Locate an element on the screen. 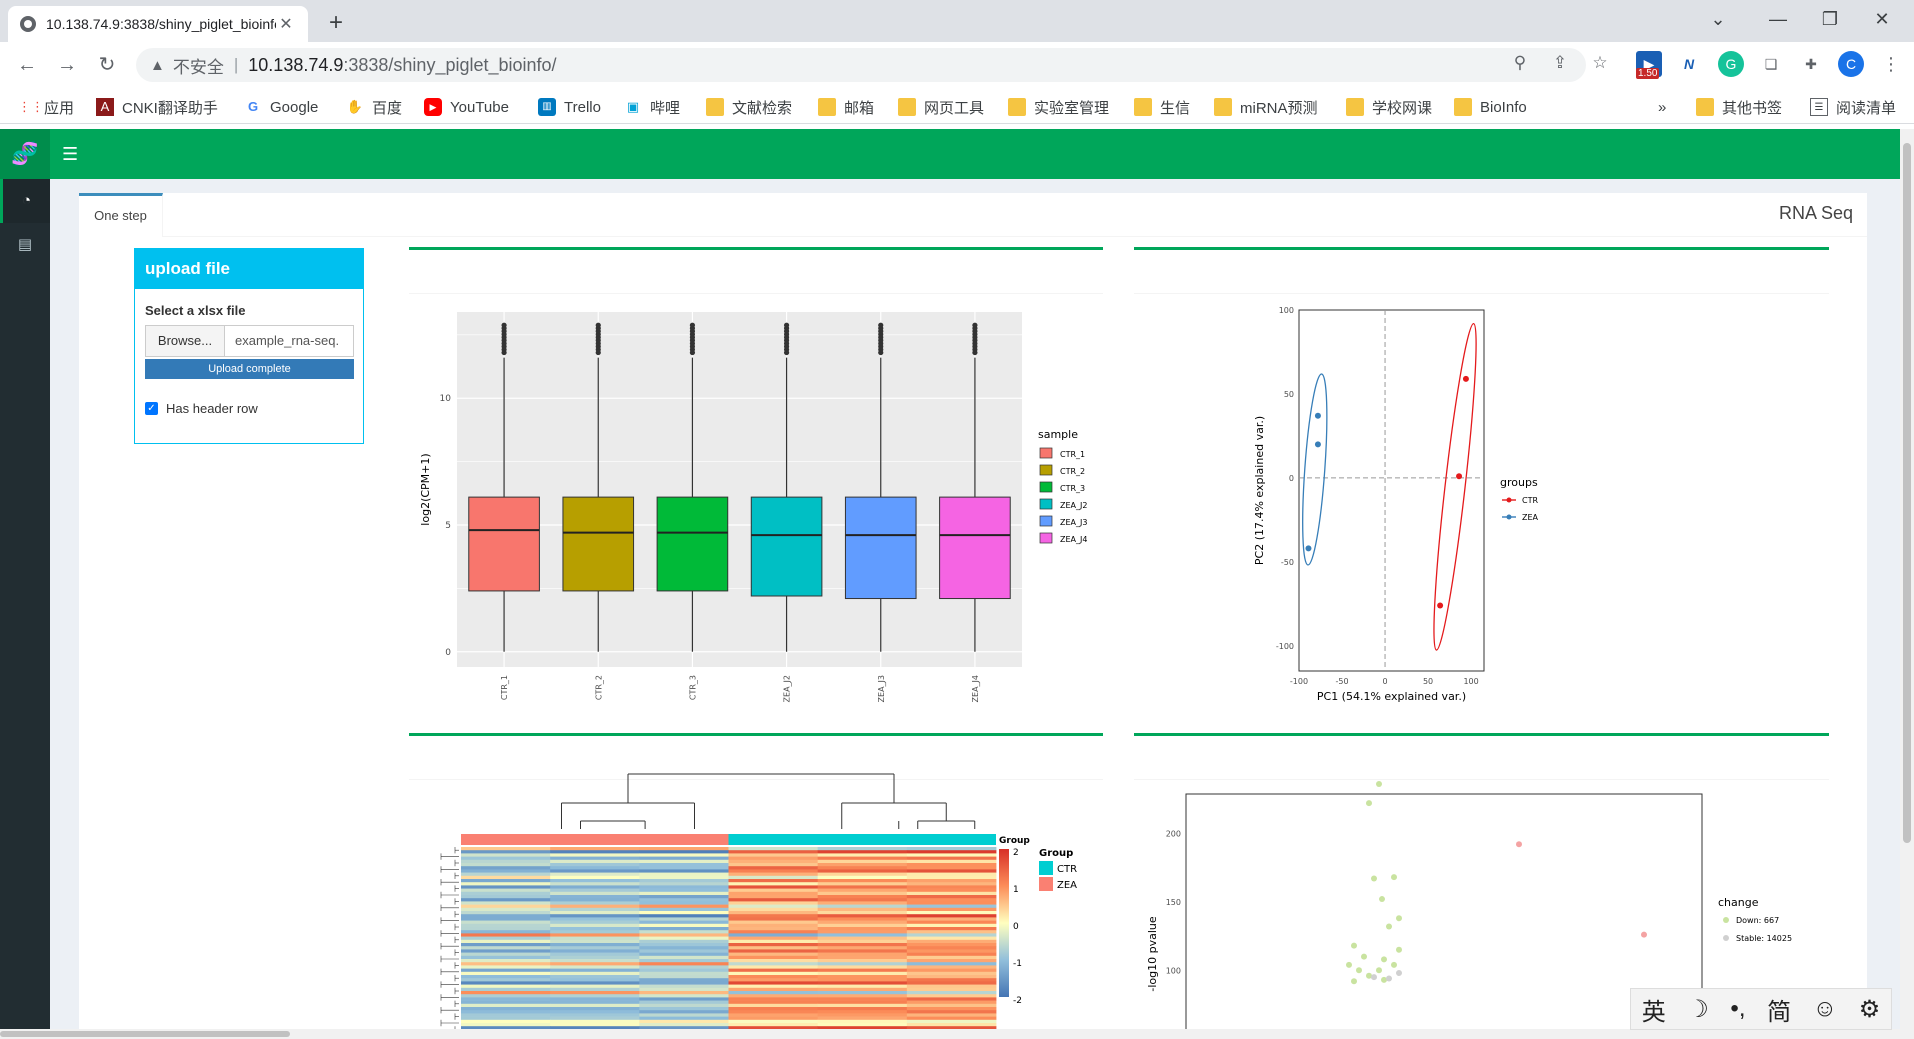  reading-list: ☰ 阅读清单 is located at coordinates (1853, 107).